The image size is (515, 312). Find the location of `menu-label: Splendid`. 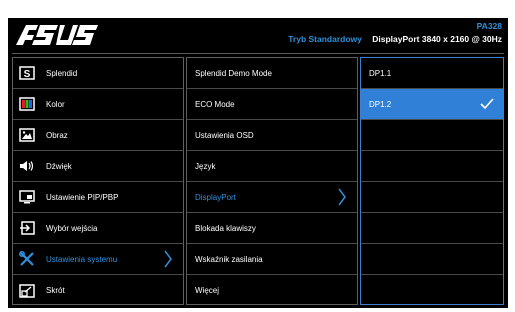

menu-label: Splendid is located at coordinates (62, 73).